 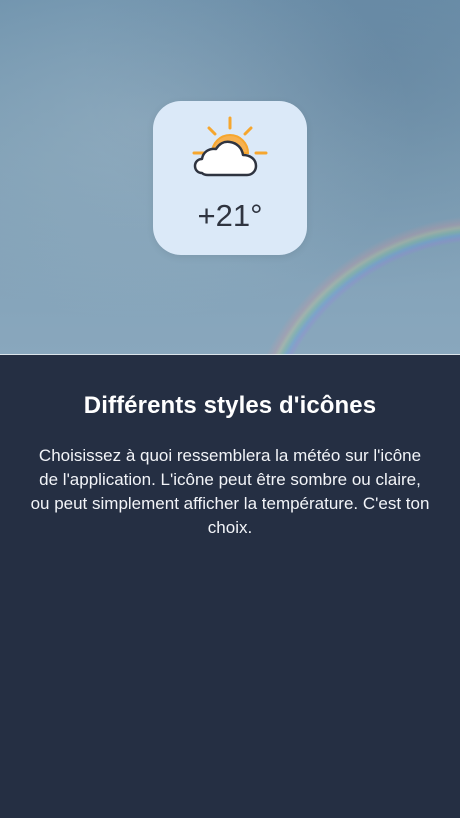 What do you see at coordinates (230, 354) in the screenshot?
I see `hero-divider` at bounding box center [230, 354].